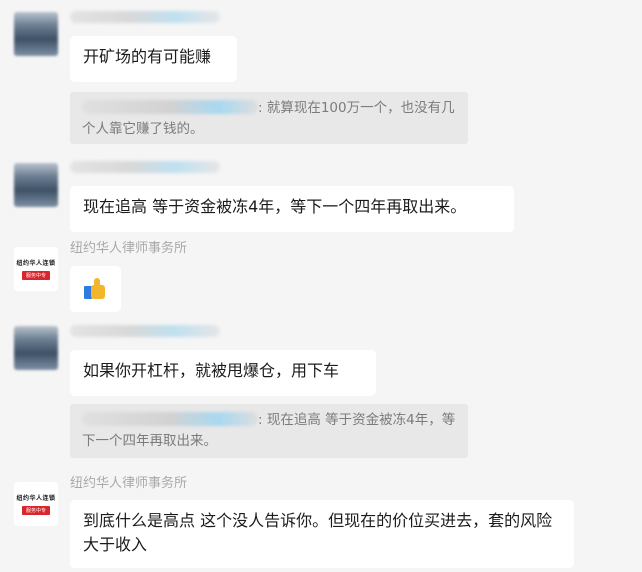  Describe the element at coordinates (269, 118) in the screenshot. I see `quoted-message: : 就算现在100万一个，也没有几个人靠它赚了钱的。` at that location.